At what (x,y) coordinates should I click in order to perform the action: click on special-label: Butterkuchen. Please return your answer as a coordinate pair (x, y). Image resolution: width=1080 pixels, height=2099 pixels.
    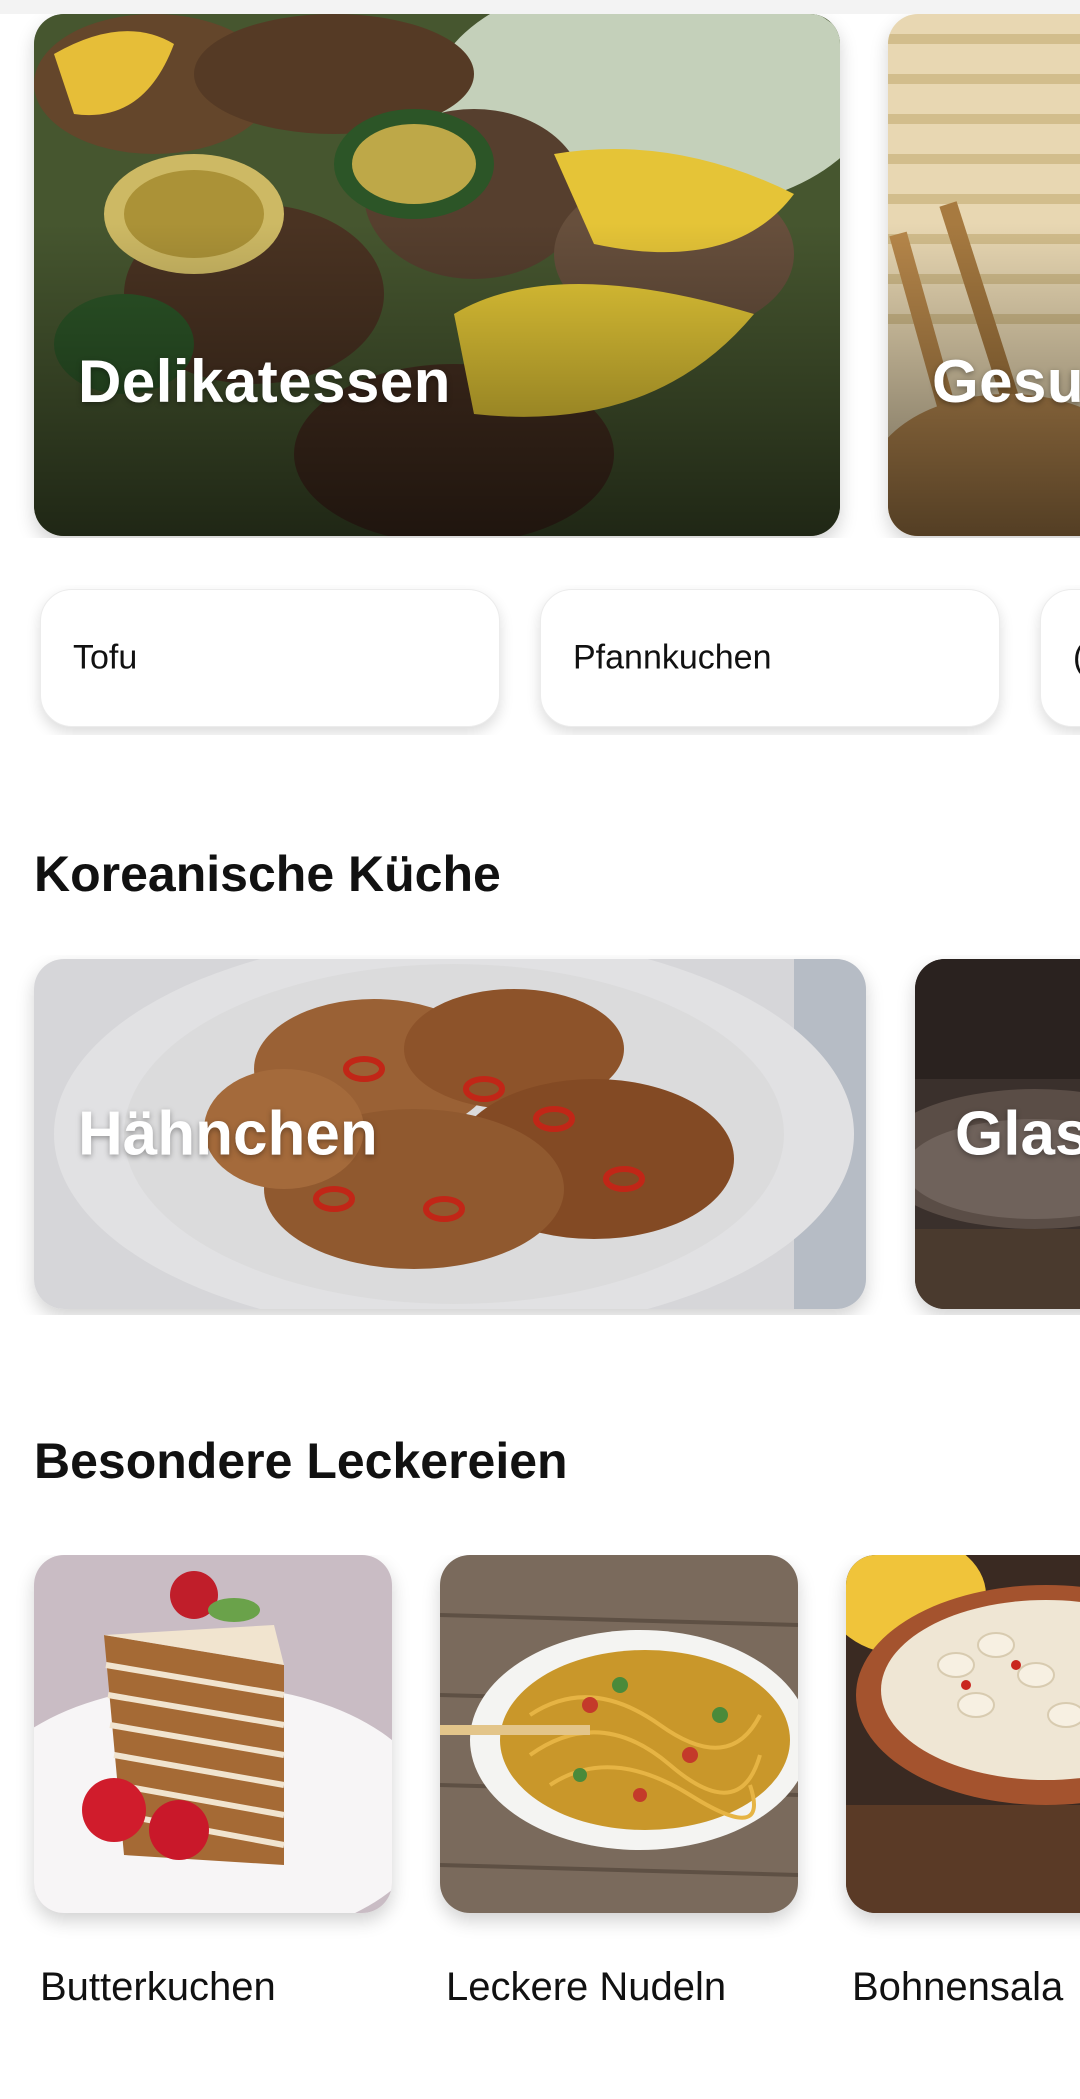
    Looking at the image, I should click on (158, 1987).